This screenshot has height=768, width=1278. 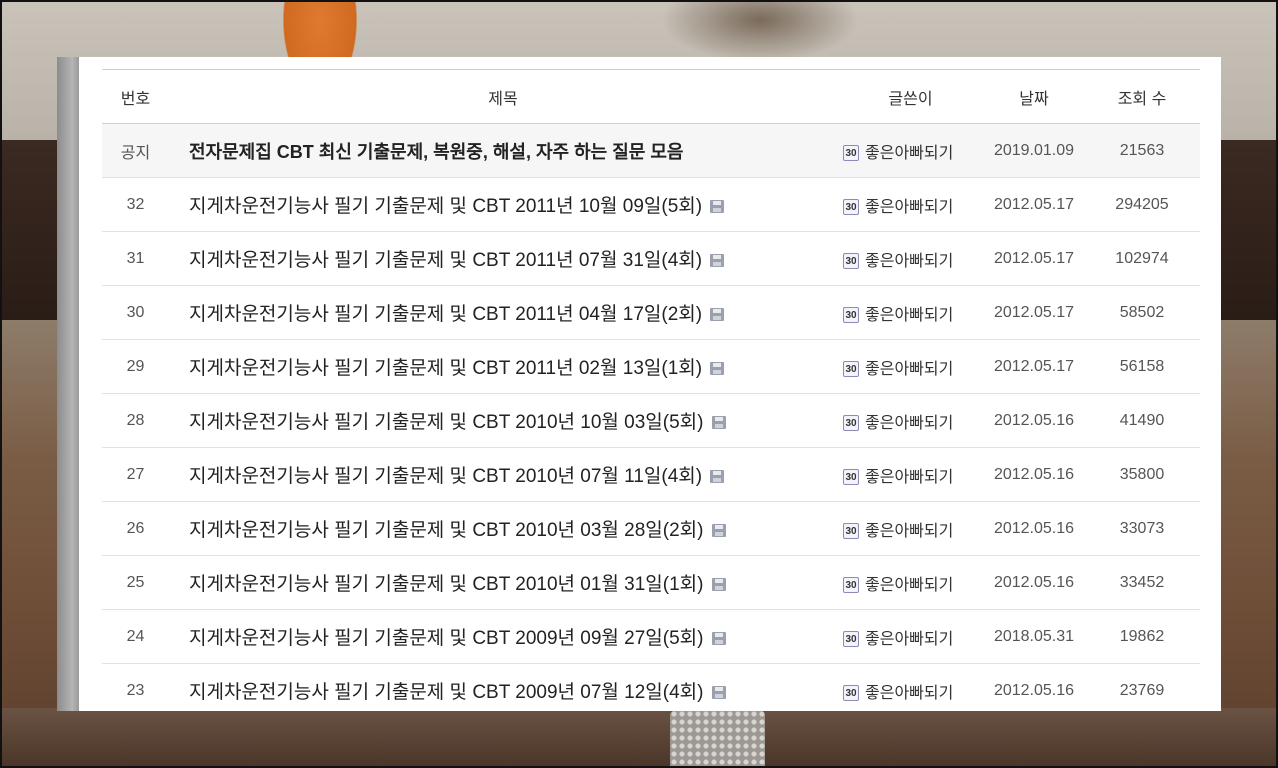 I want to click on post-title-cell: 지게차운전기능사 필기 기출문제 및 CBT 2010년 01월 31일(1회), so click(x=503, y=582).